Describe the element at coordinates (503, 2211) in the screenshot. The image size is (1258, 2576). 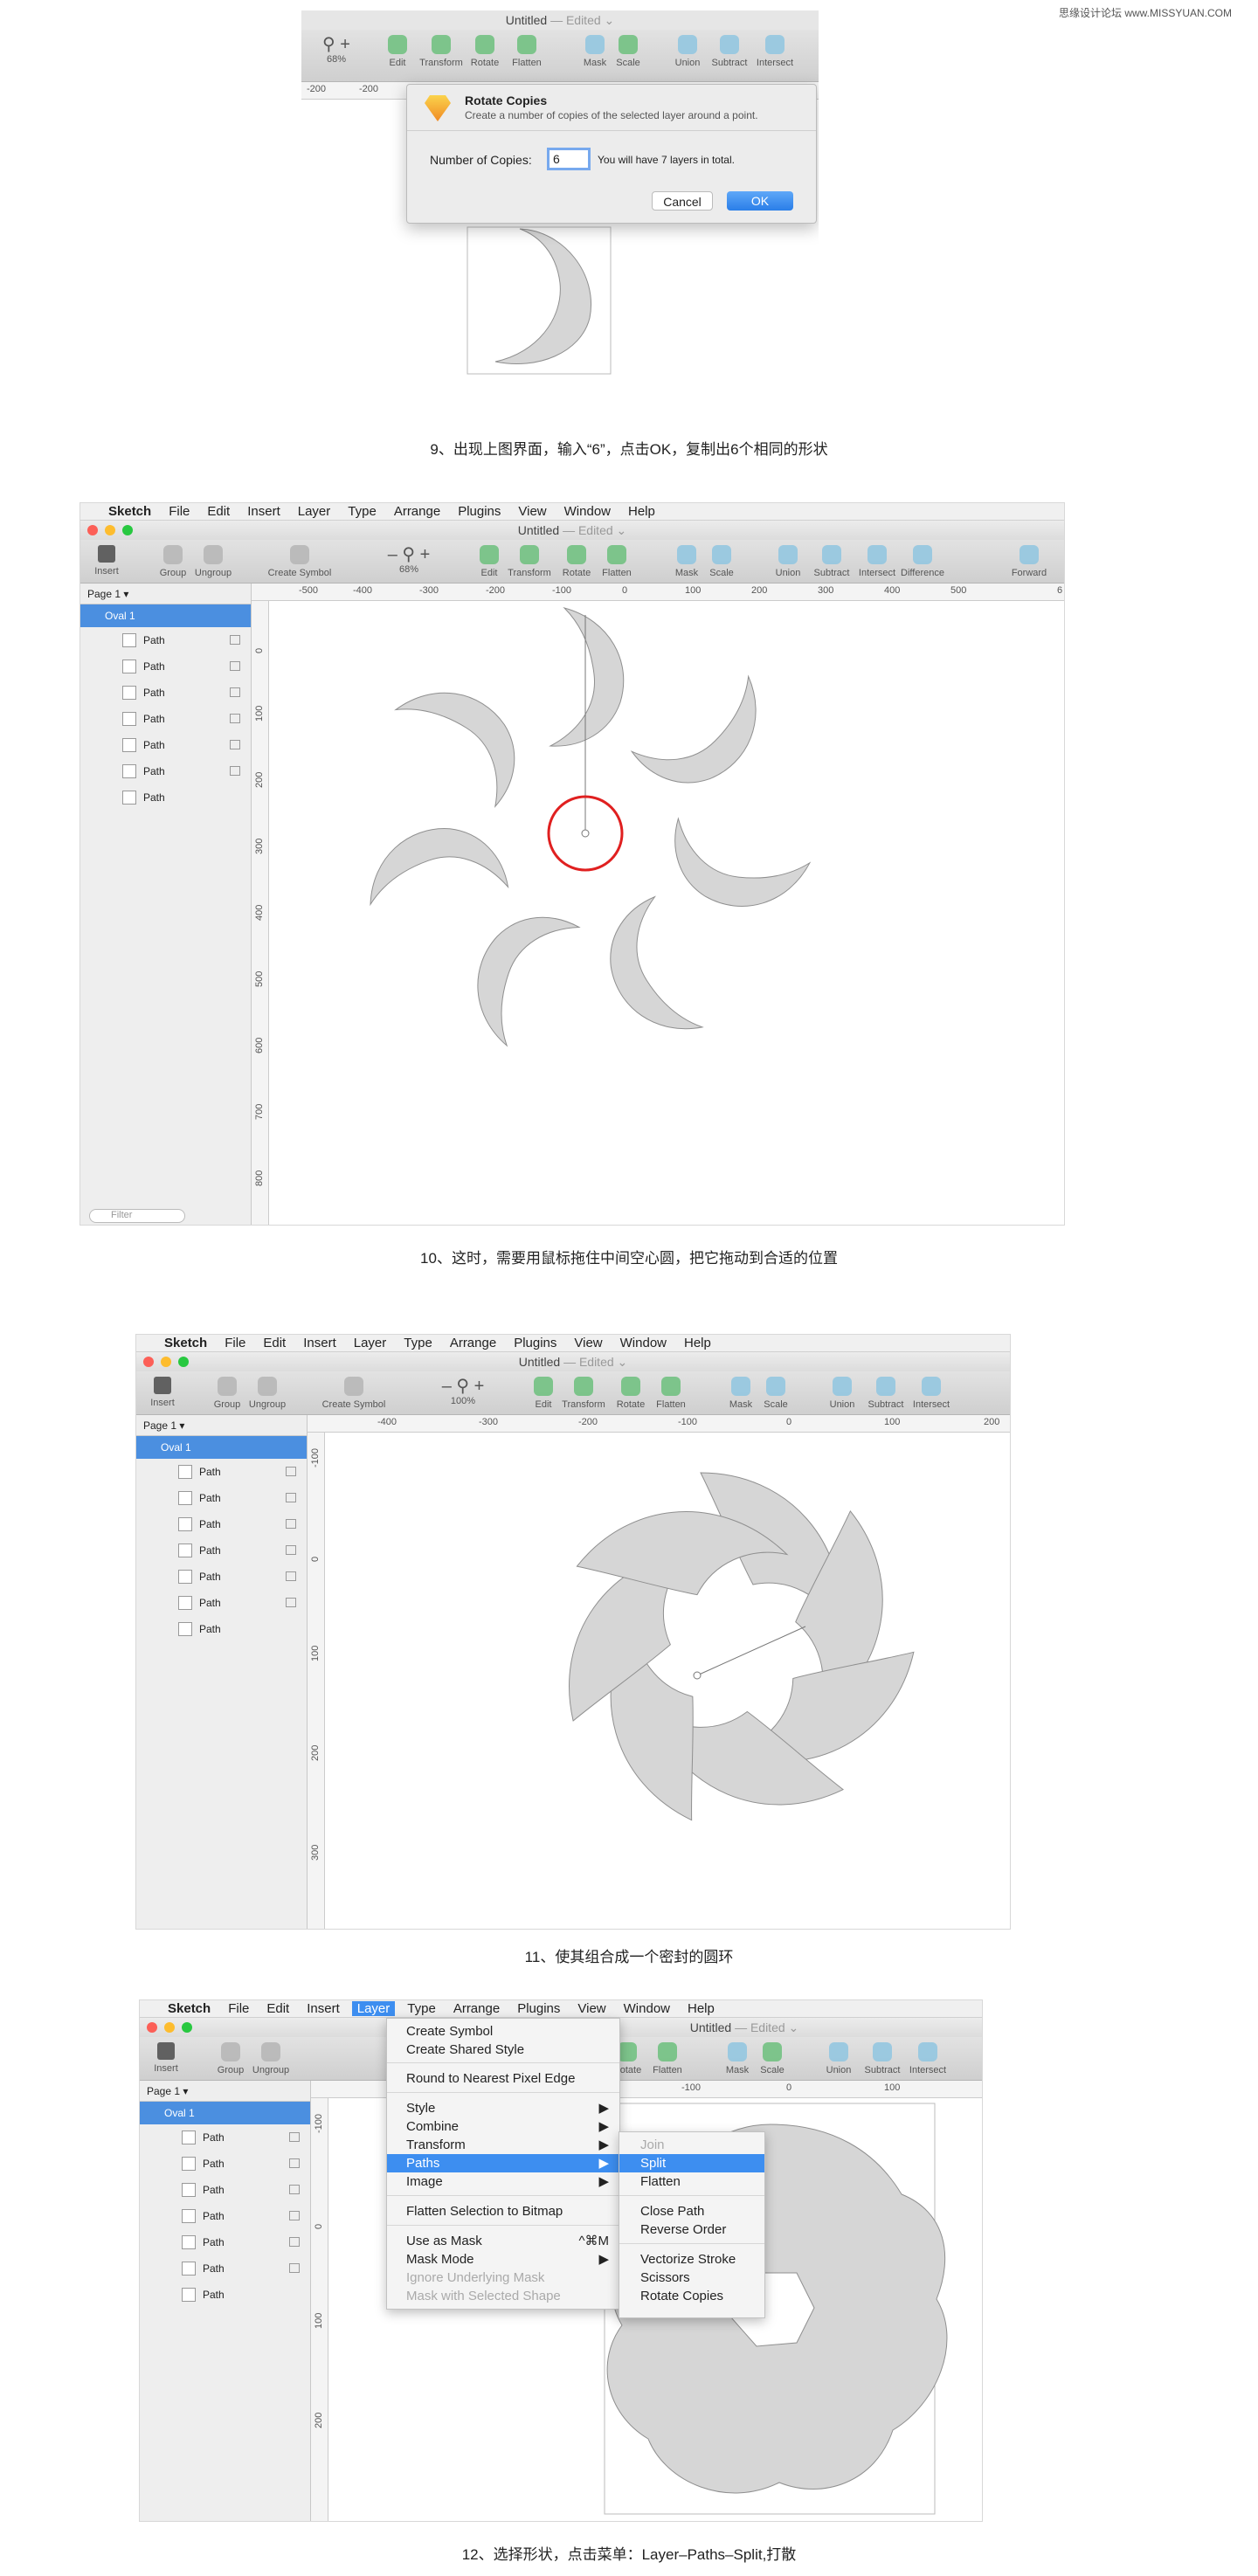
I see `menu-item-flatten-bitmap: Flatten Selection to Bitmap` at that location.